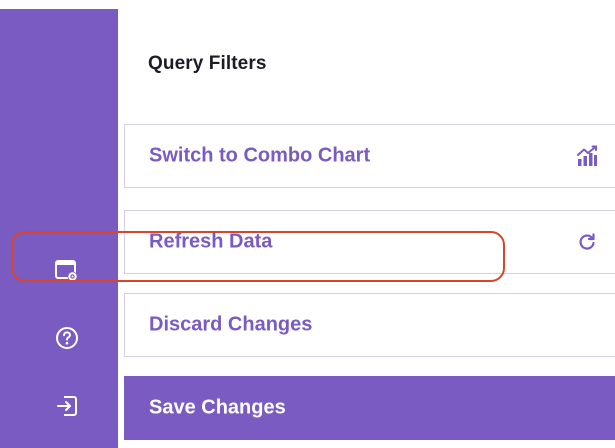 This screenshot has height=448, width=615. Describe the element at coordinates (217, 407) in the screenshot. I see `save-changes-label: Save Changes` at that location.